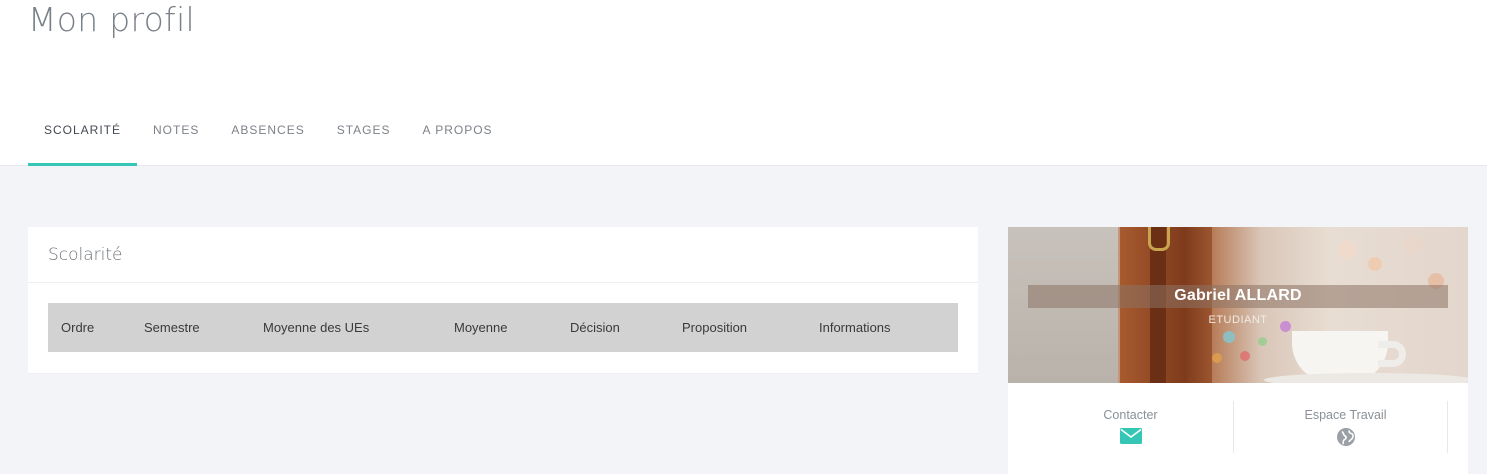 The height and width of the screenshot is (474, 1487). I want to click on profile-name: Gabriel ALLARD, so click(1238, 295).